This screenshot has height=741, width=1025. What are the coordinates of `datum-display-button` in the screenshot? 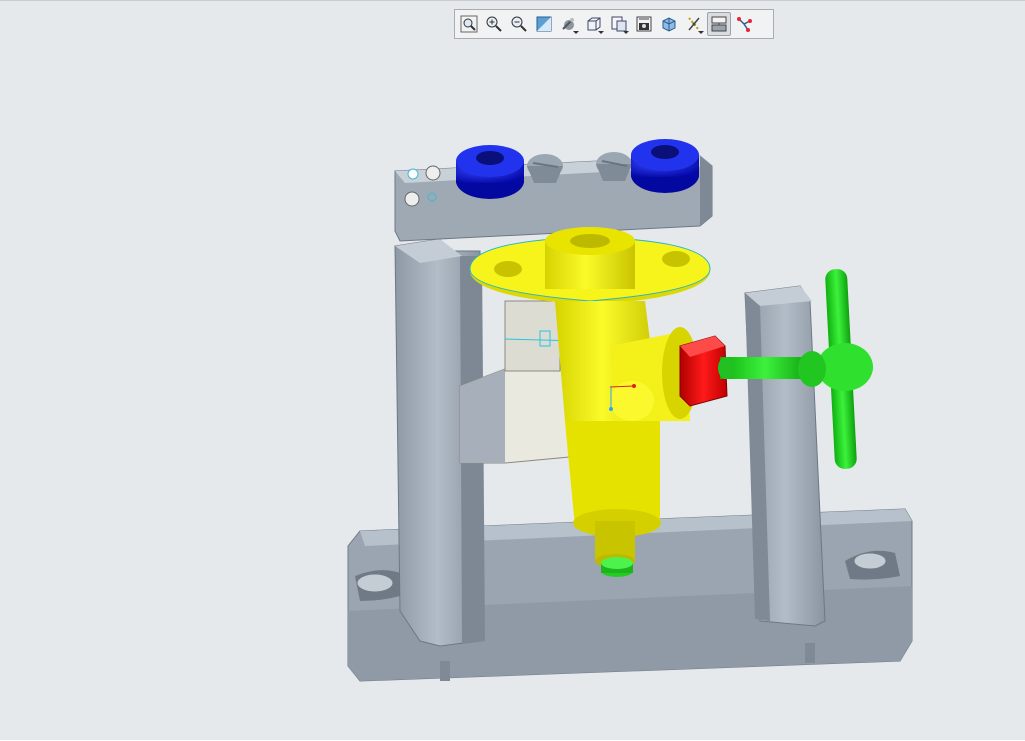 It's located at (694, 24).